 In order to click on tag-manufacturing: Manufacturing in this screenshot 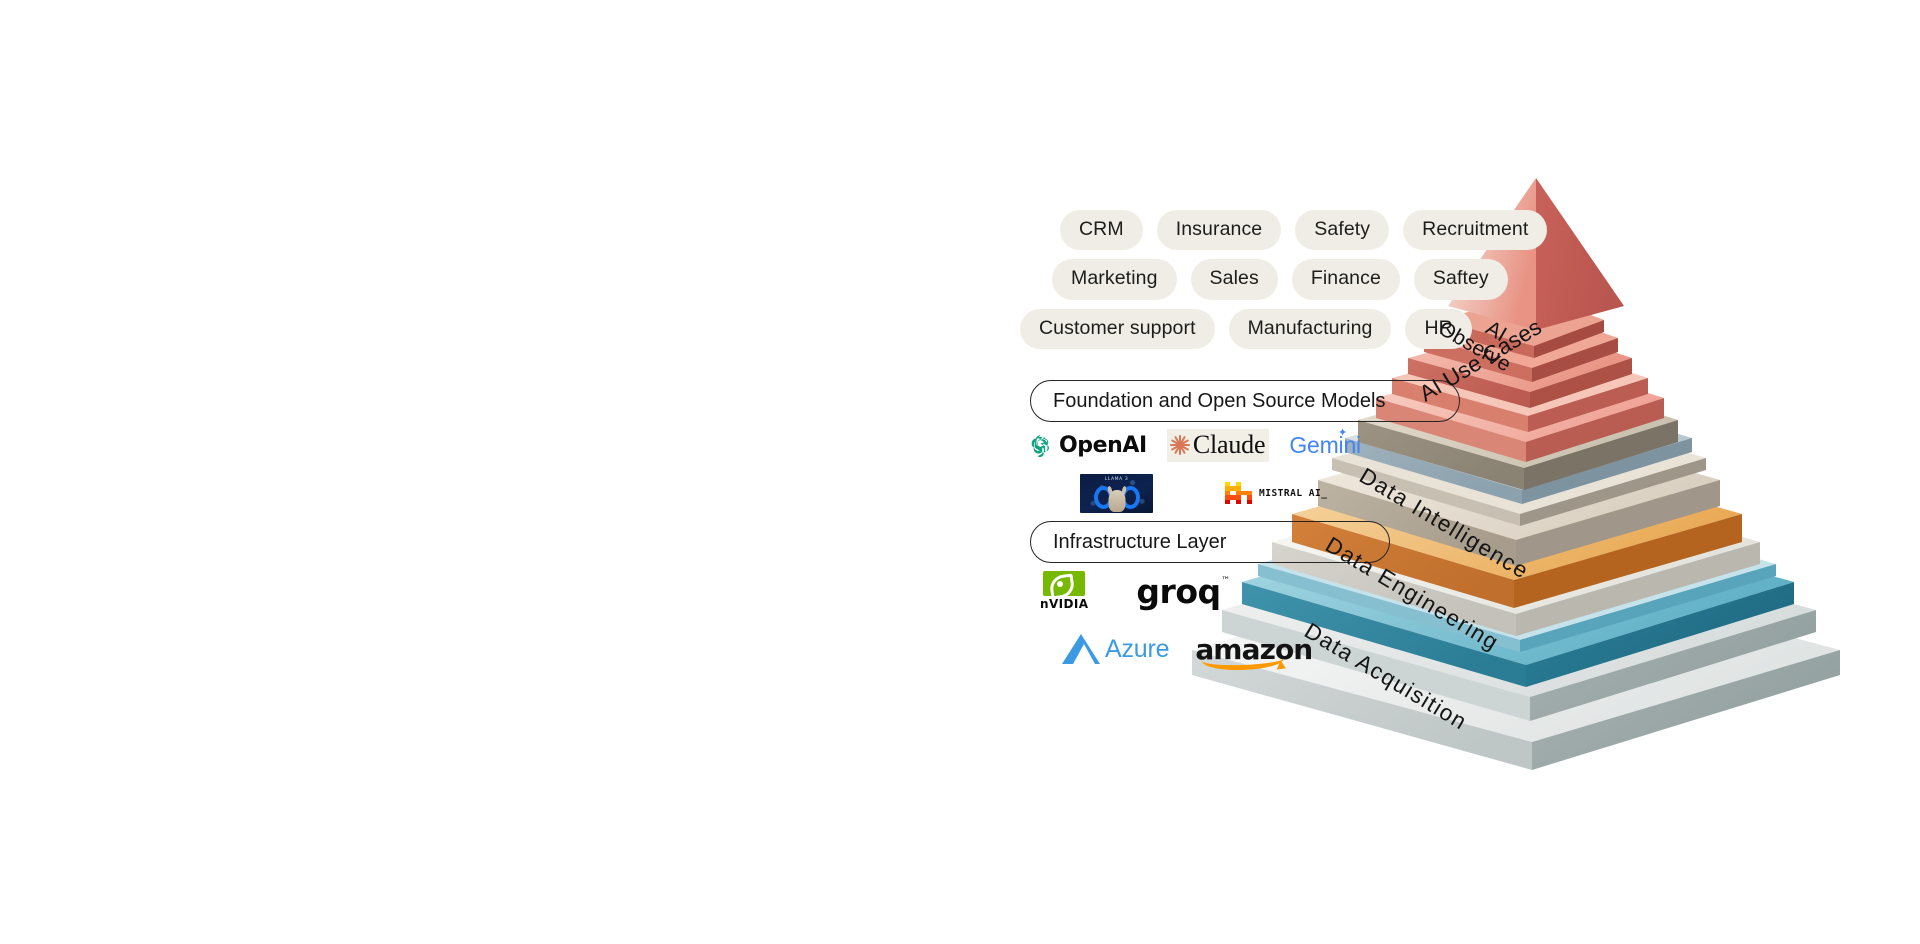, I will do `click(1310, 329)`.